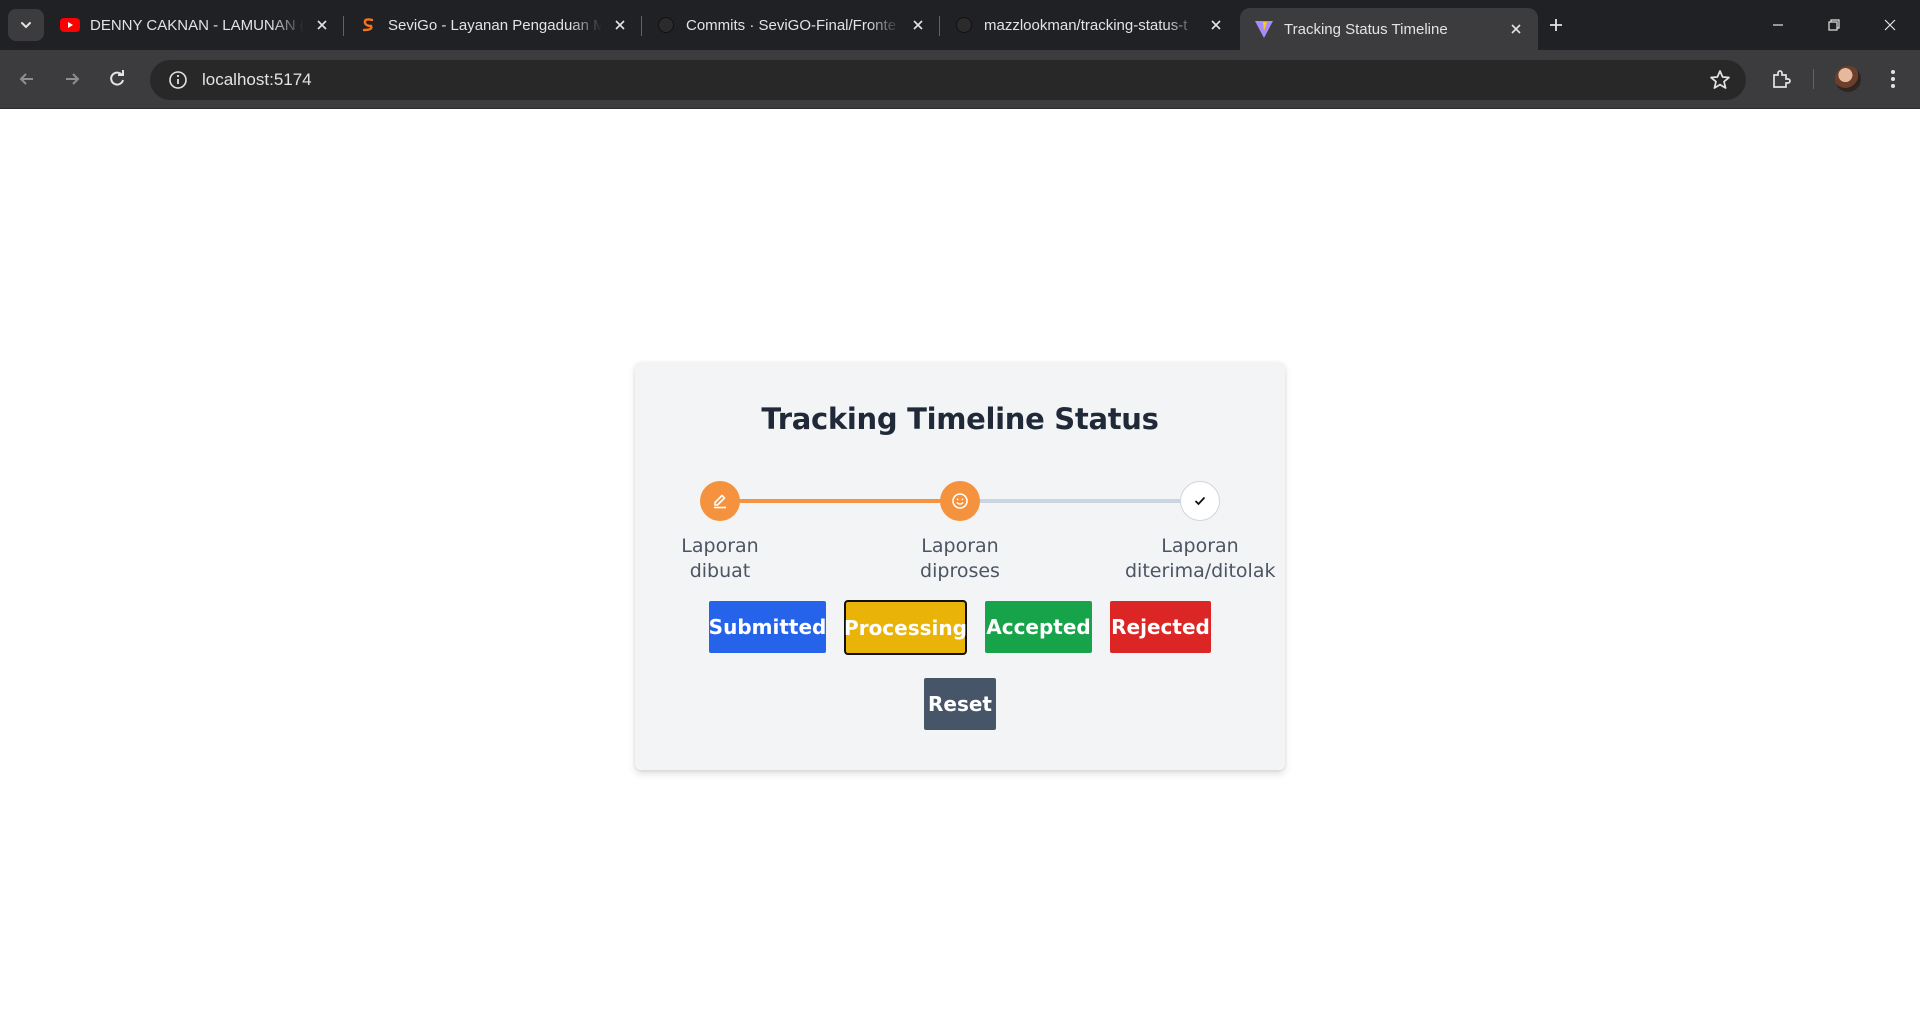 This screenshot has height=1020, width=1920. I want to click on reload-button, so click(117, 79).